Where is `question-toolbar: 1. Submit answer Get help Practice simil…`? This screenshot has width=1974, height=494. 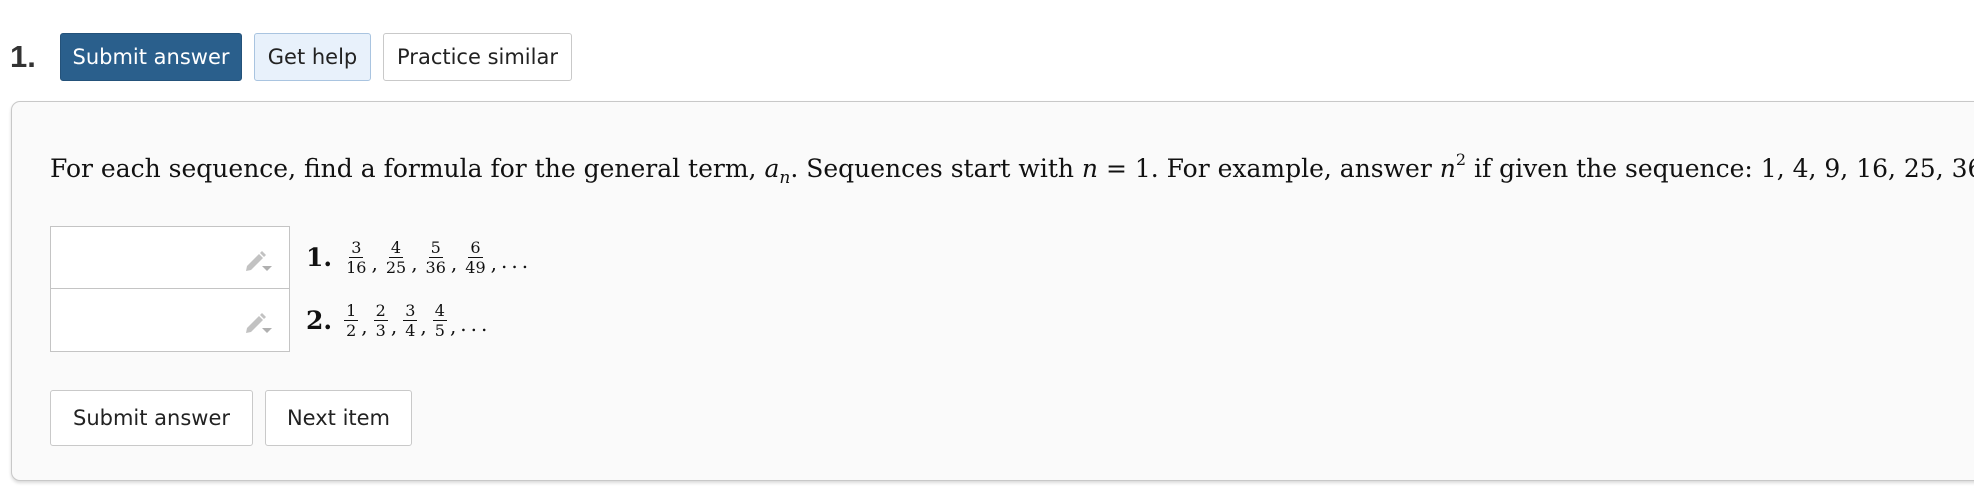 question-toolbar: 1. Submit answer Get help Practice simil… is located at coordinates (291, 57).